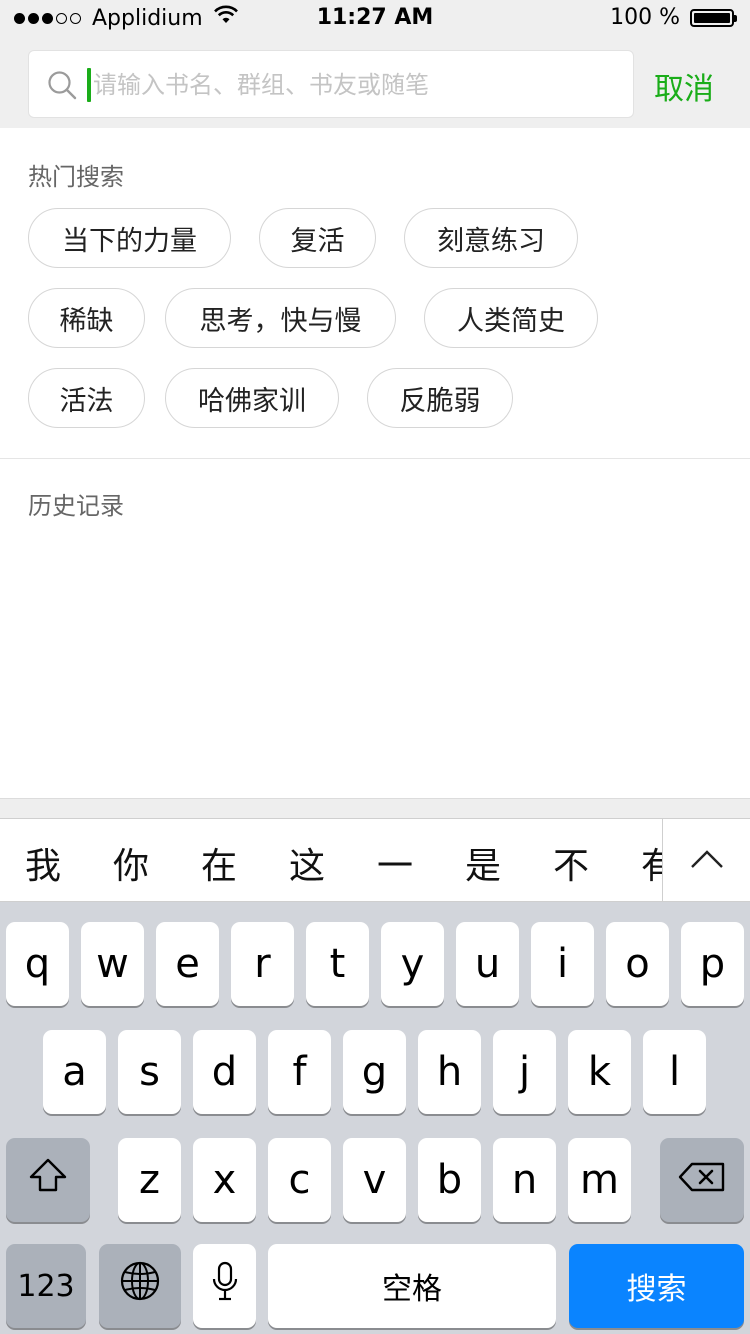 The height and width of the screenshot is (1334, 750). What do you see at coordinates (491, 238) in the screenshot?
I see `hot-search-tag: 刻意练习` at bounding box center [491, 238].